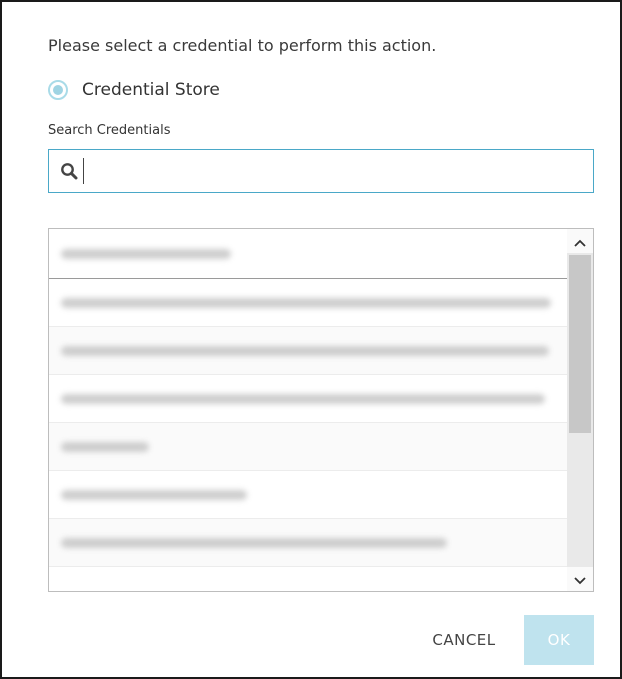  Describe the element at coordinates (559, 640) in the screenshot. I see `ok-button: OK` at that location.